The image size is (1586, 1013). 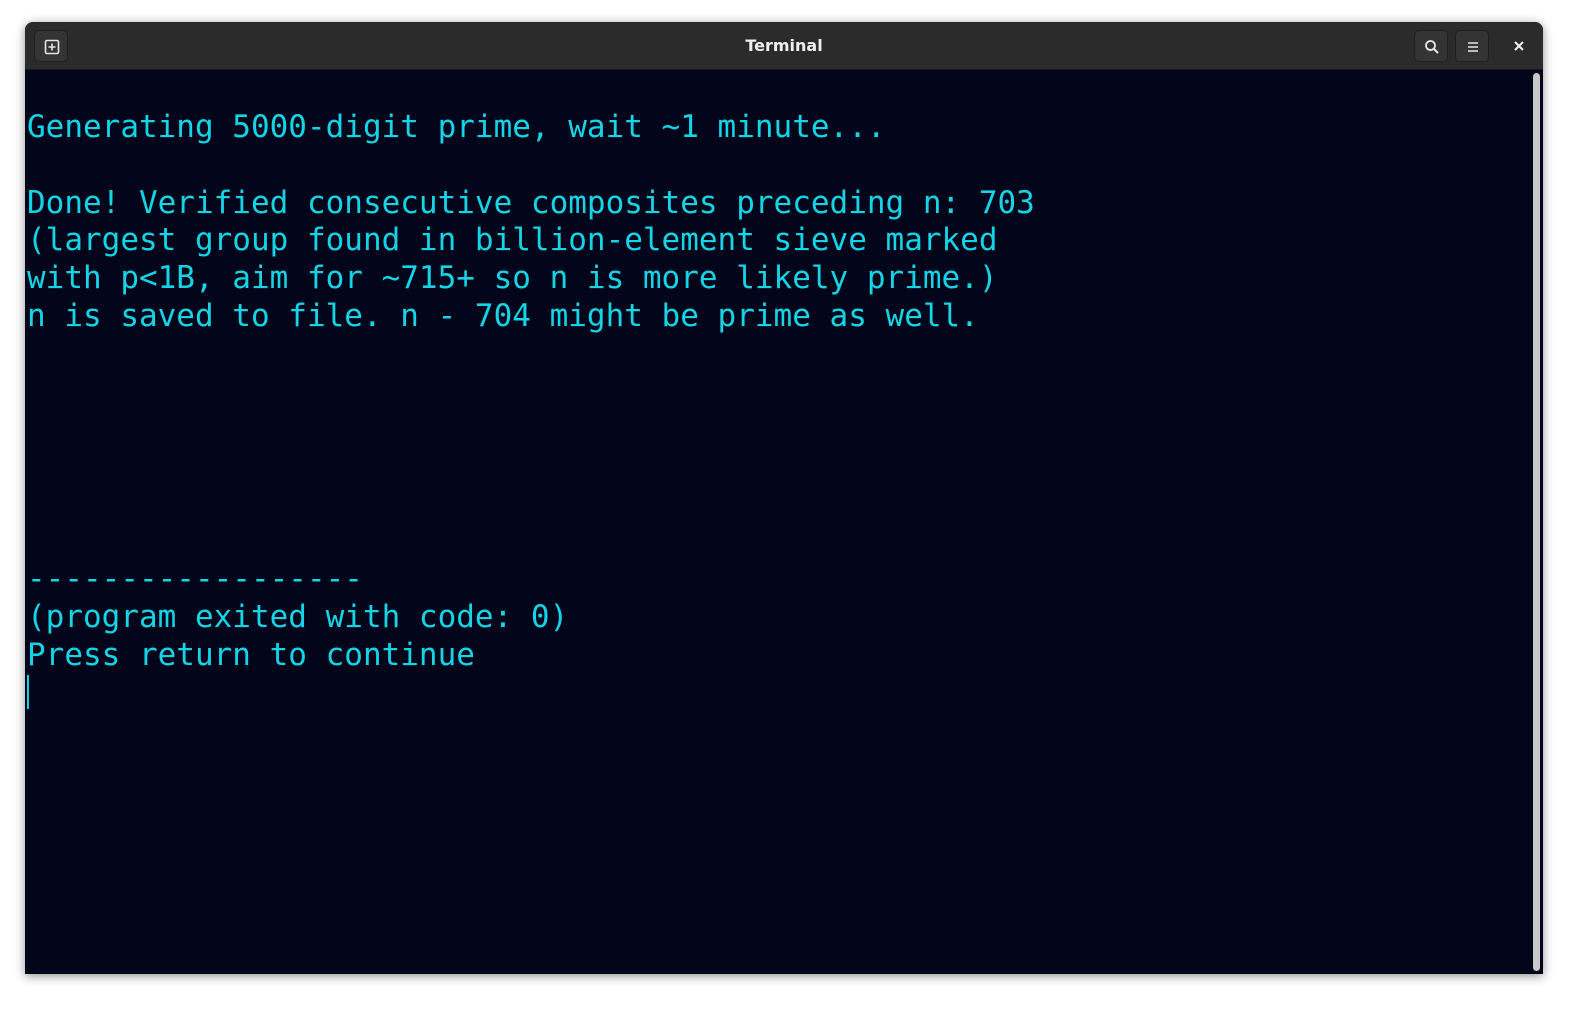 I want to click on scrollbar-thumb, so click(x=1536, y=522).